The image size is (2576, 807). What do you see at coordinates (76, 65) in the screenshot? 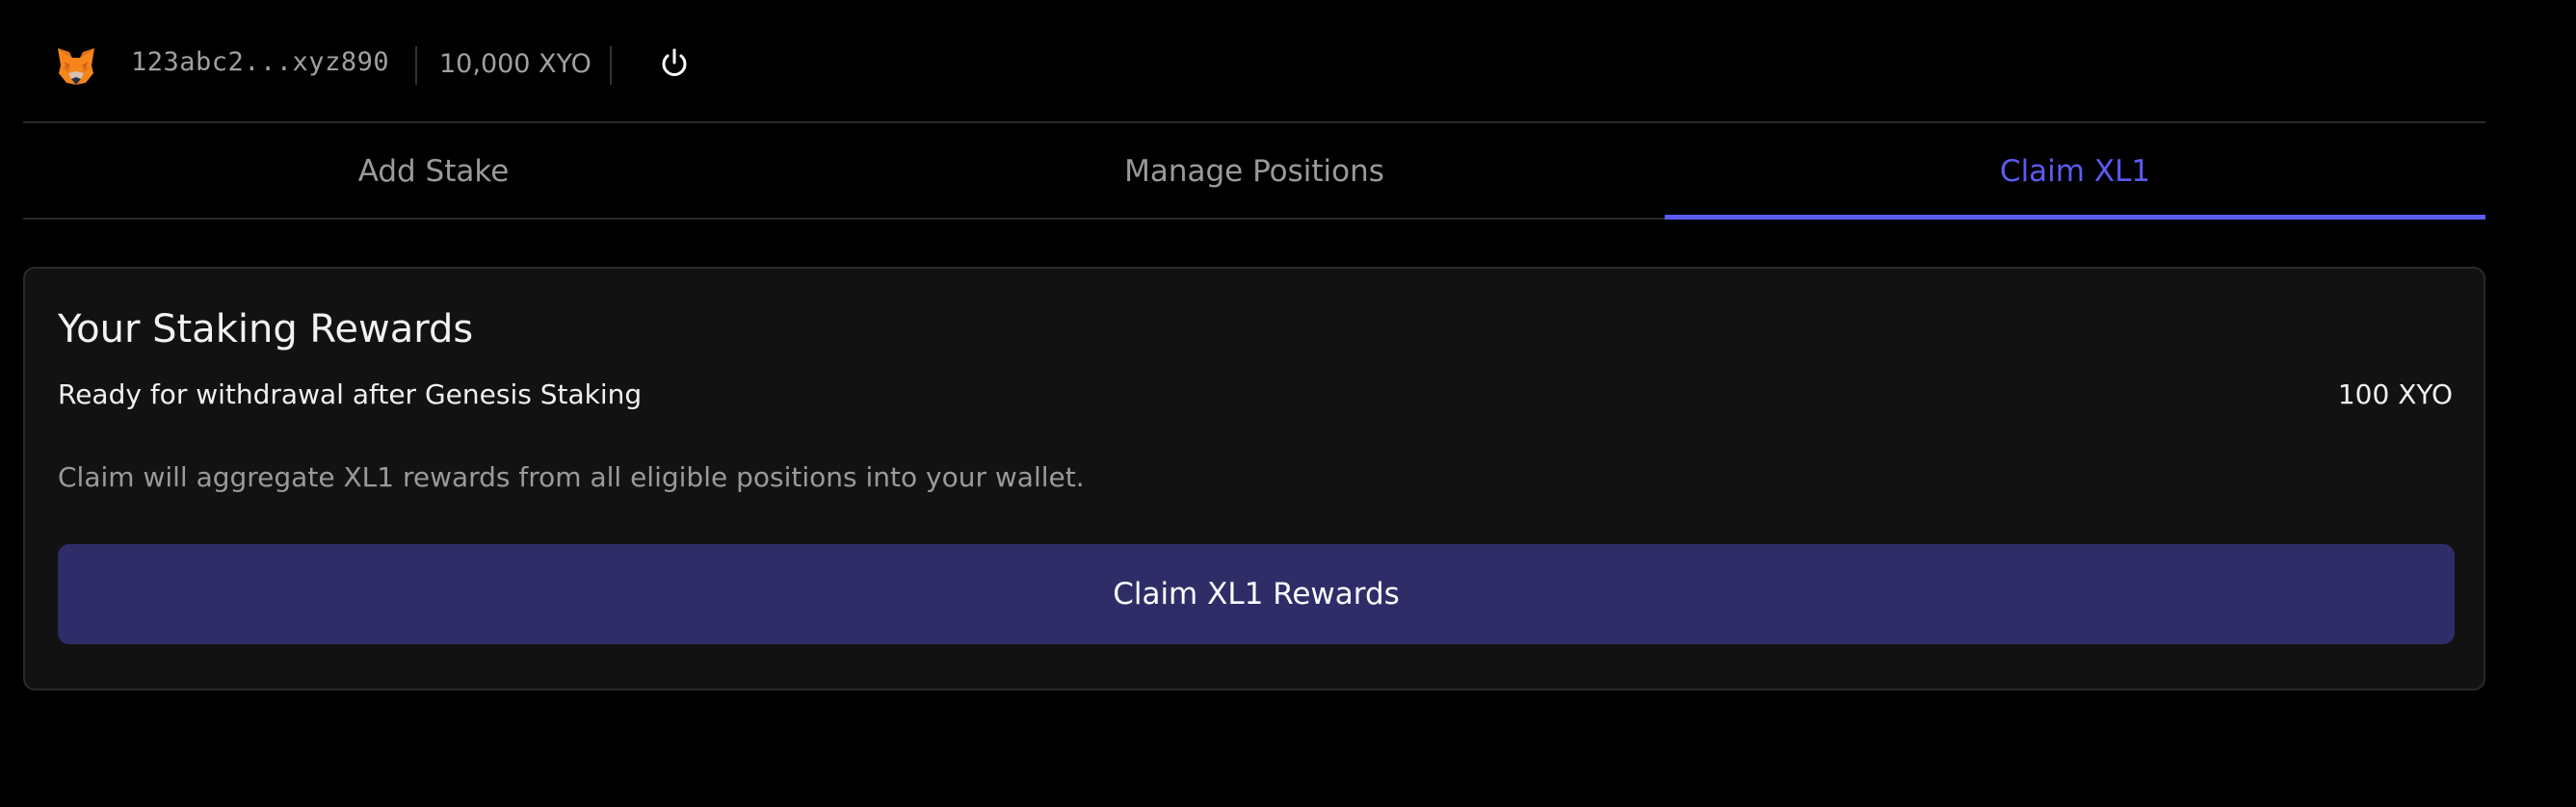
I see `metamask-fox-icon` at bounding box center [76, 65].